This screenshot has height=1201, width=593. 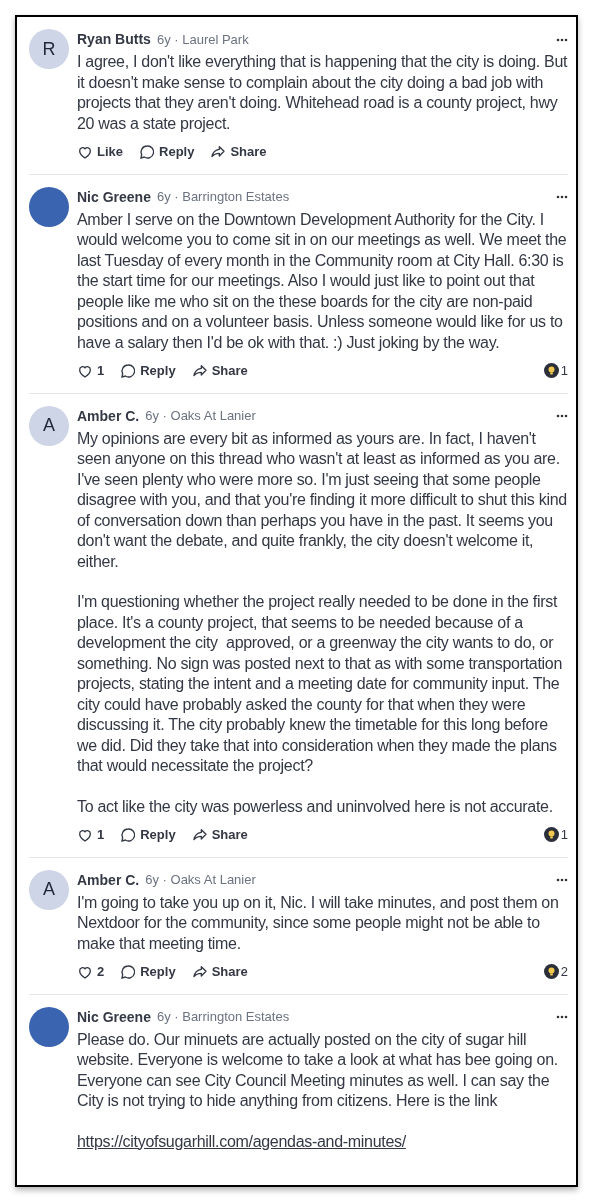 What do you see at coordinates (564, 972) in the screenshot?
I see `reaction-count: 2` at bounding box center [564, 972].